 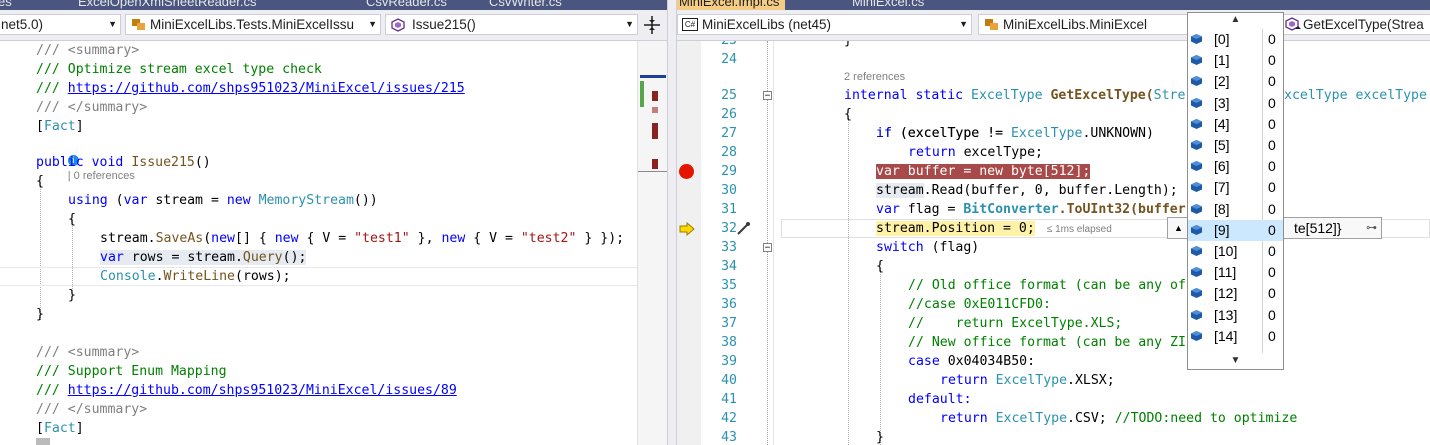 What do you see at coordinates (406, 5) in the screenshot?
I see `tab-csvreader: CsvReader.cs` at bounding box center [406, 5].